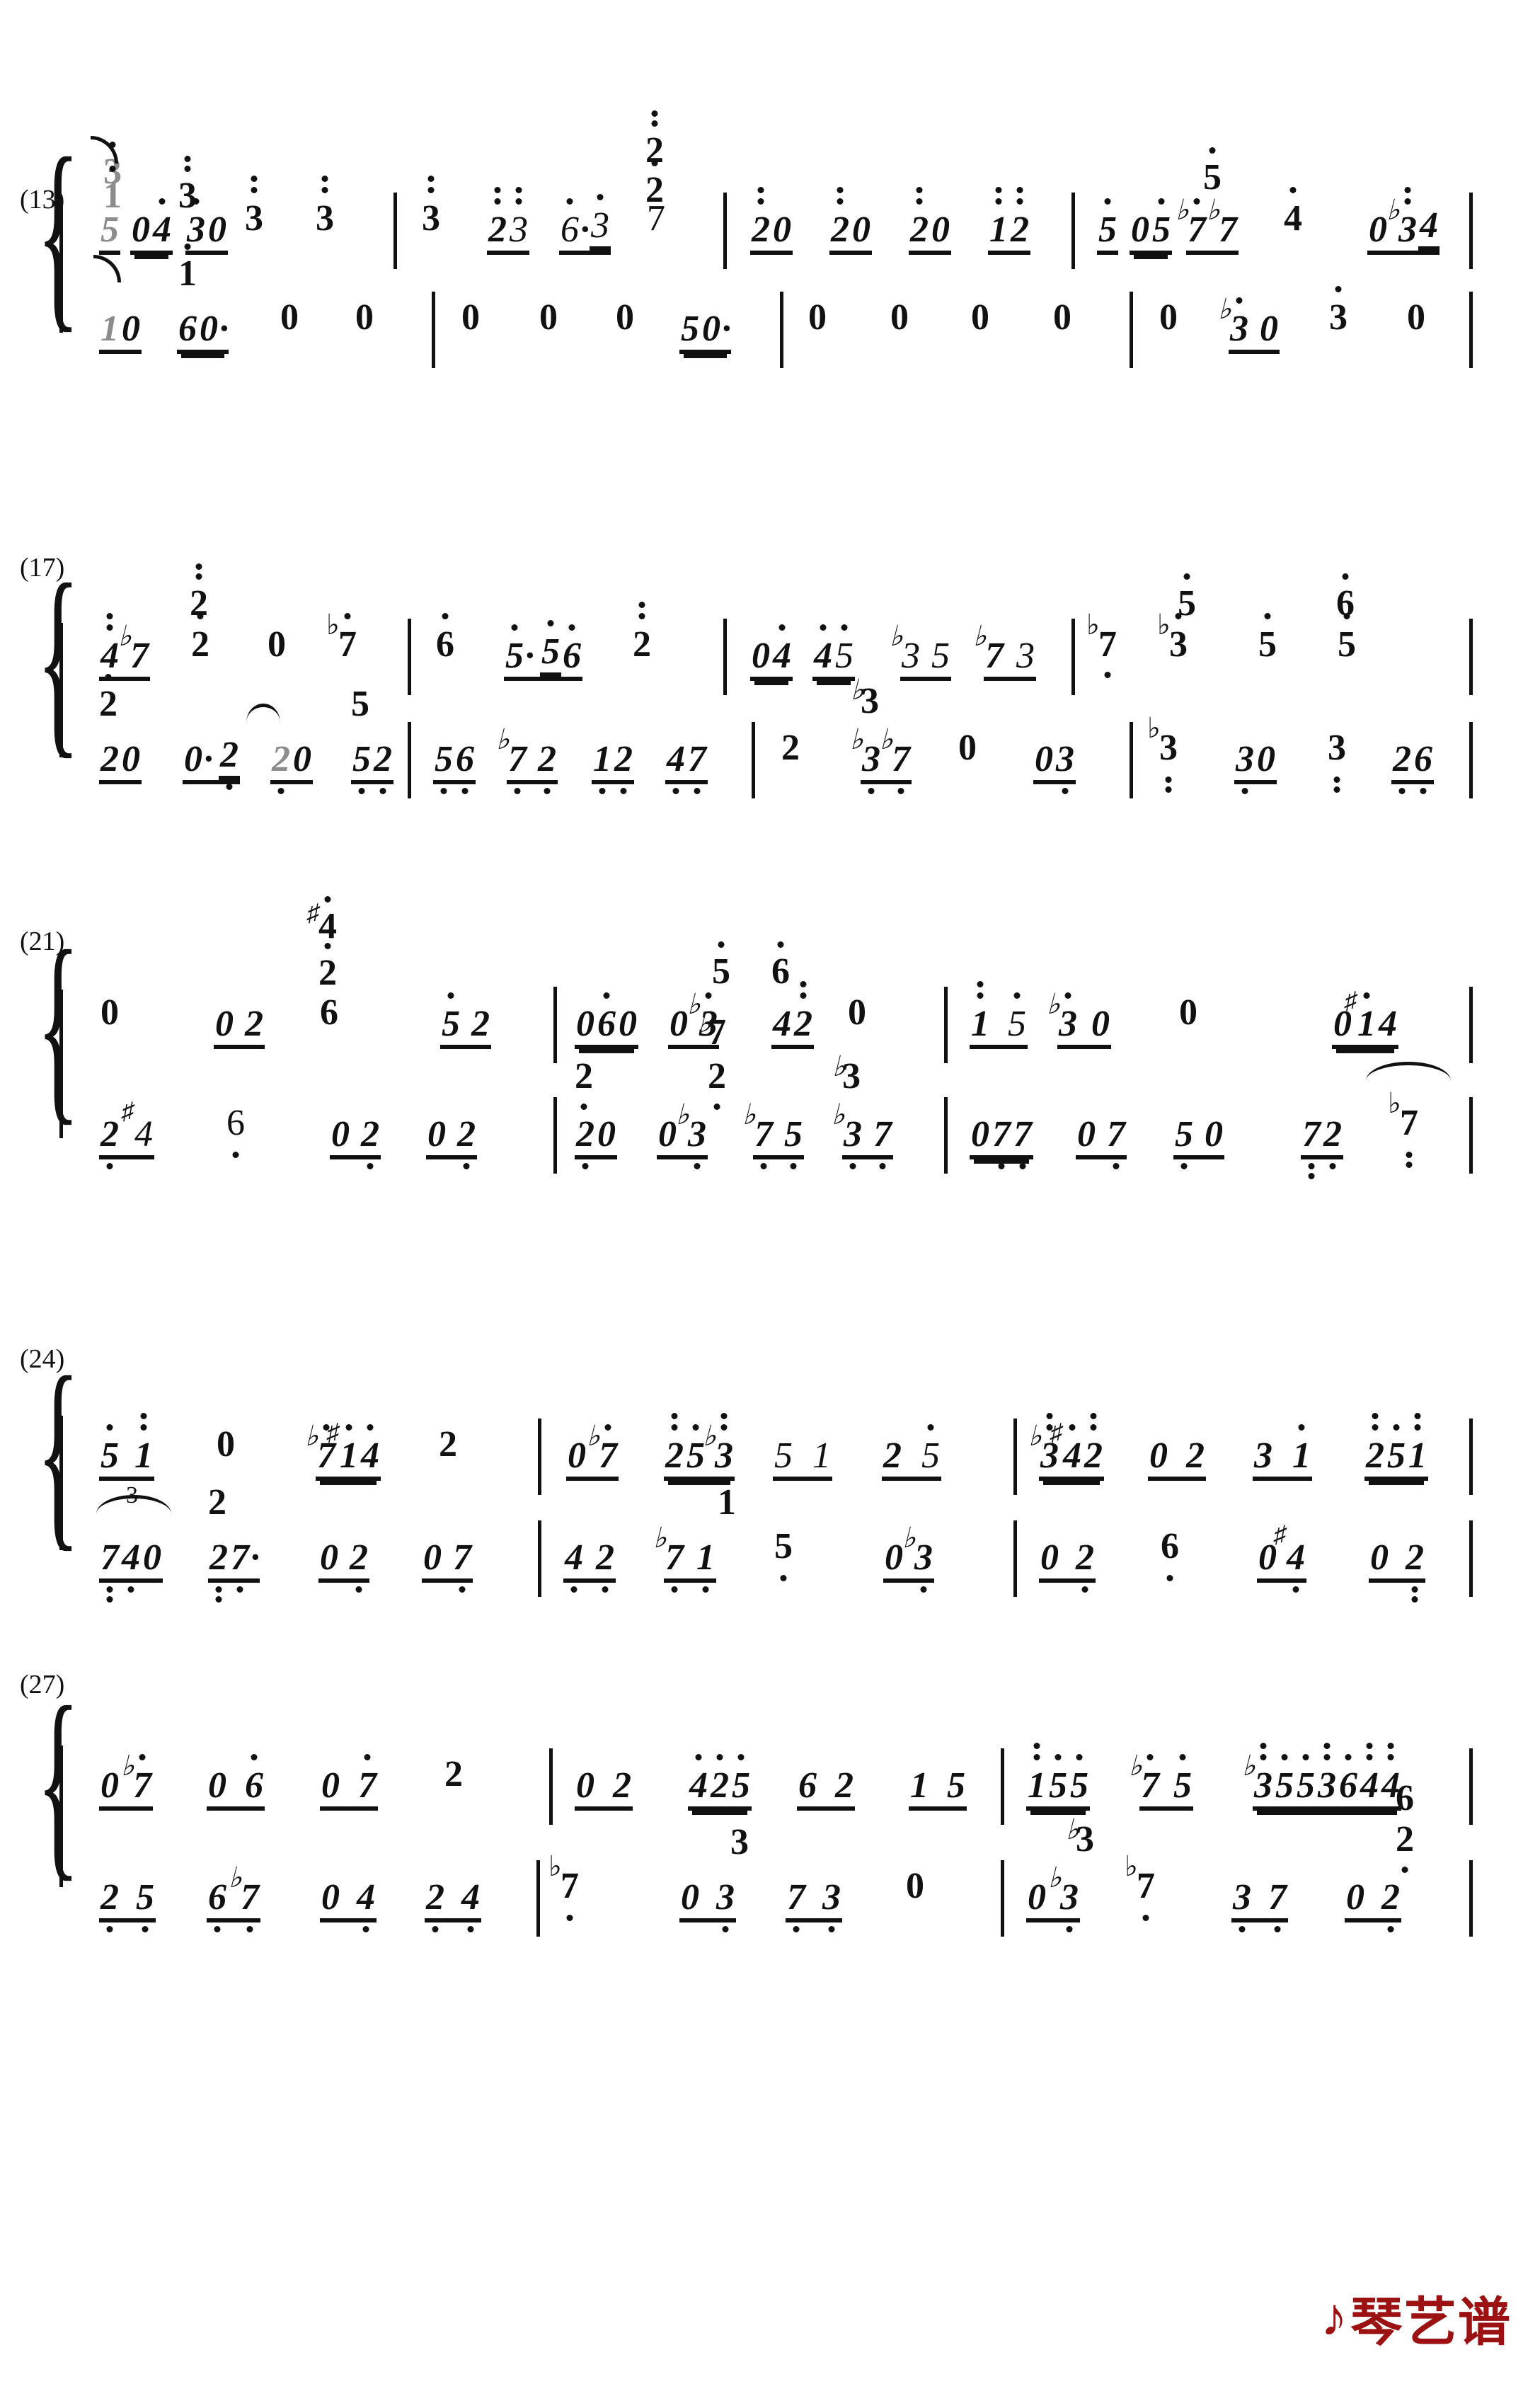 This screenshot has width=1540, height=2384. What do you see at coordinates (1207, 226) in the screenshot?
I see `note-group: ♭ 7 ♭ 7` at bounding box center [1207, 226].